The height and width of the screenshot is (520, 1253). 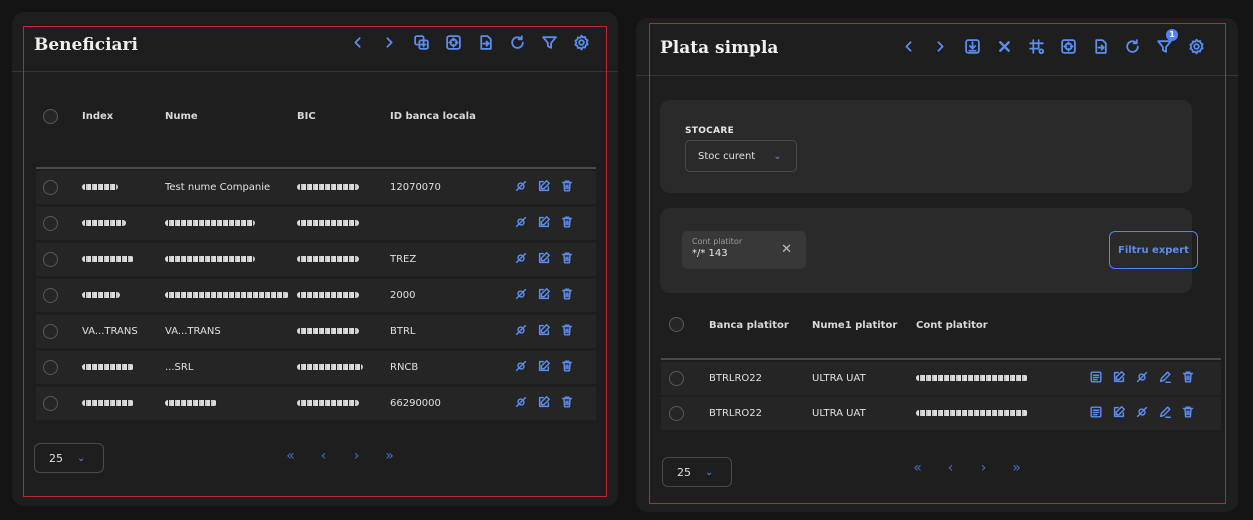 What do you see at coordinates (1004, 46) in the screenshot?
I see `close-icon` at bounding box center [1004, 46].